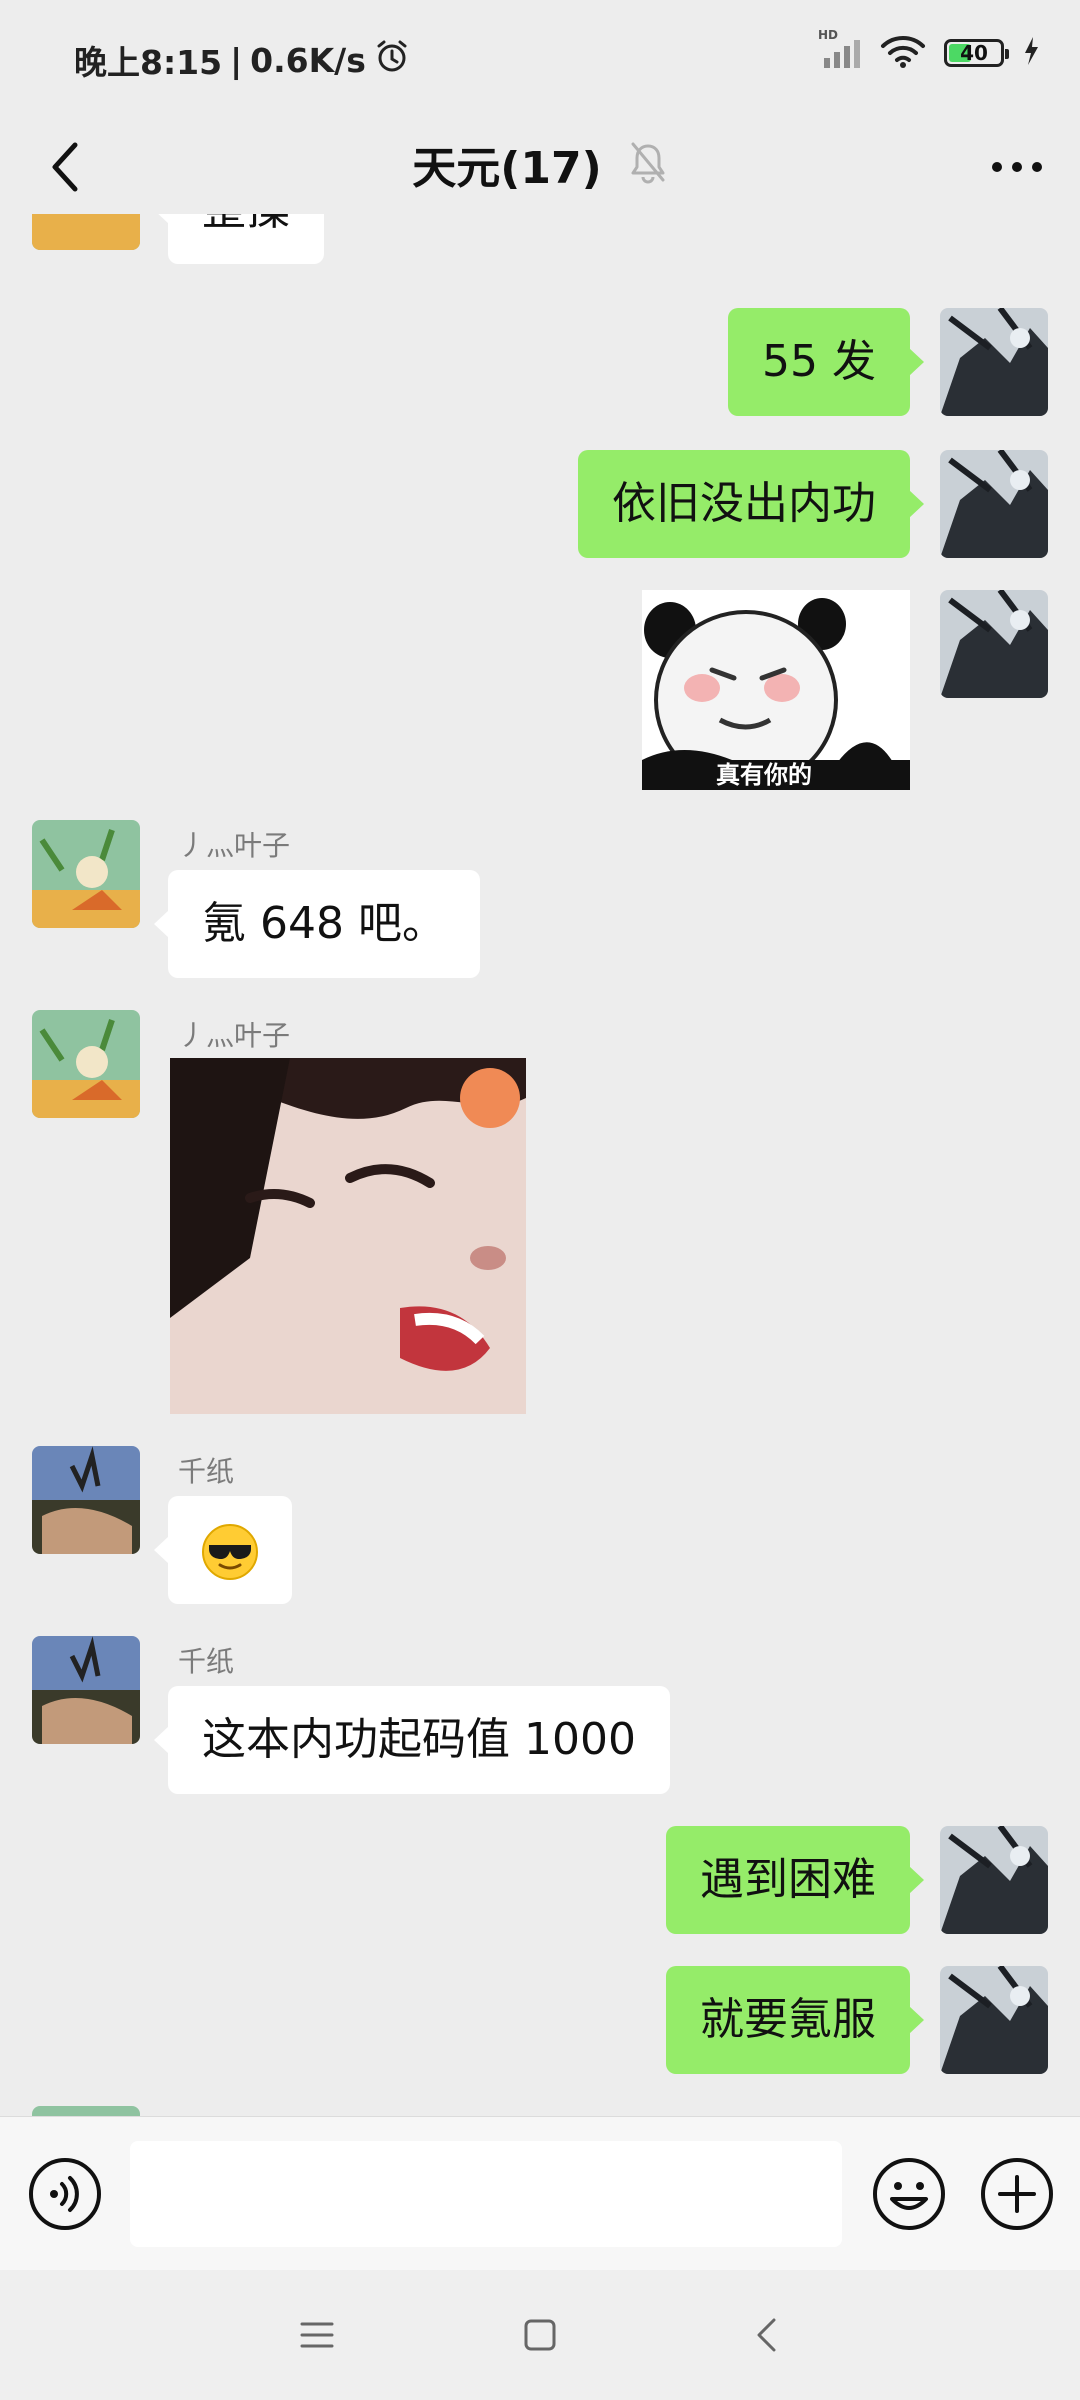 Image resolution: width=1080 pixels, height=2400 pixels. What do you see at coordinates (242, 60) in the screenshot?
I see `status-left: 晚上8:15 | 0.6K/s` at bounding box center [242, 60].